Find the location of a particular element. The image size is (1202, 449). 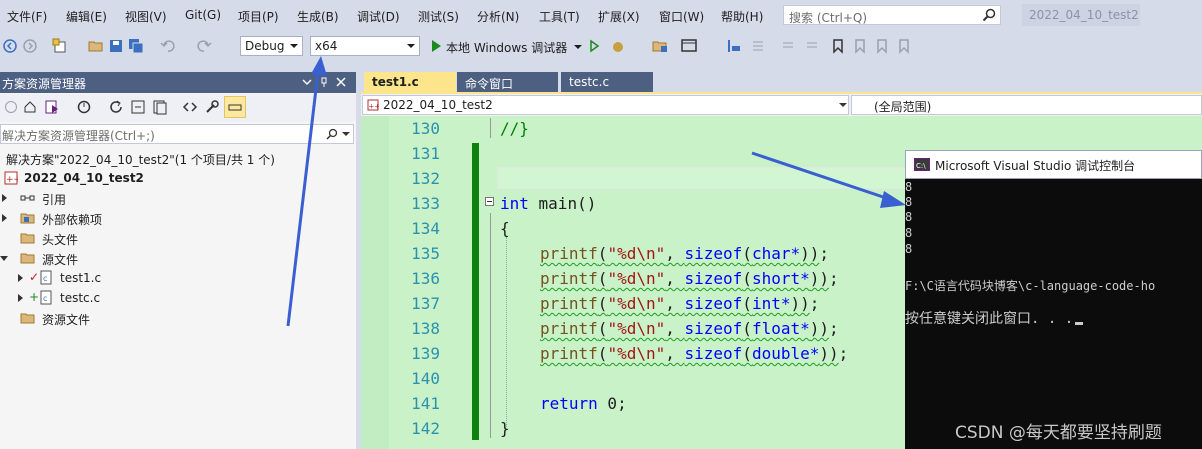

home-icon is located at coordinates (30, 107).